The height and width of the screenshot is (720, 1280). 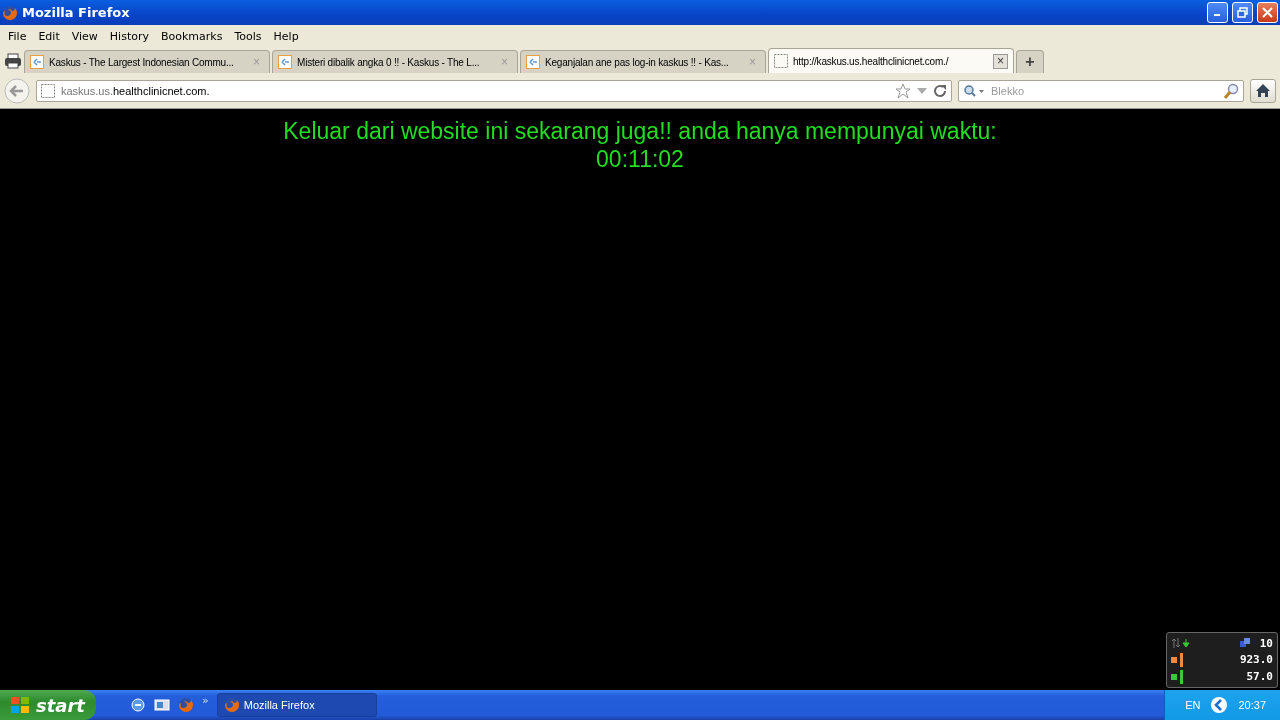 I want to click on new-tab-button: +, so click(x=1030, y=61).